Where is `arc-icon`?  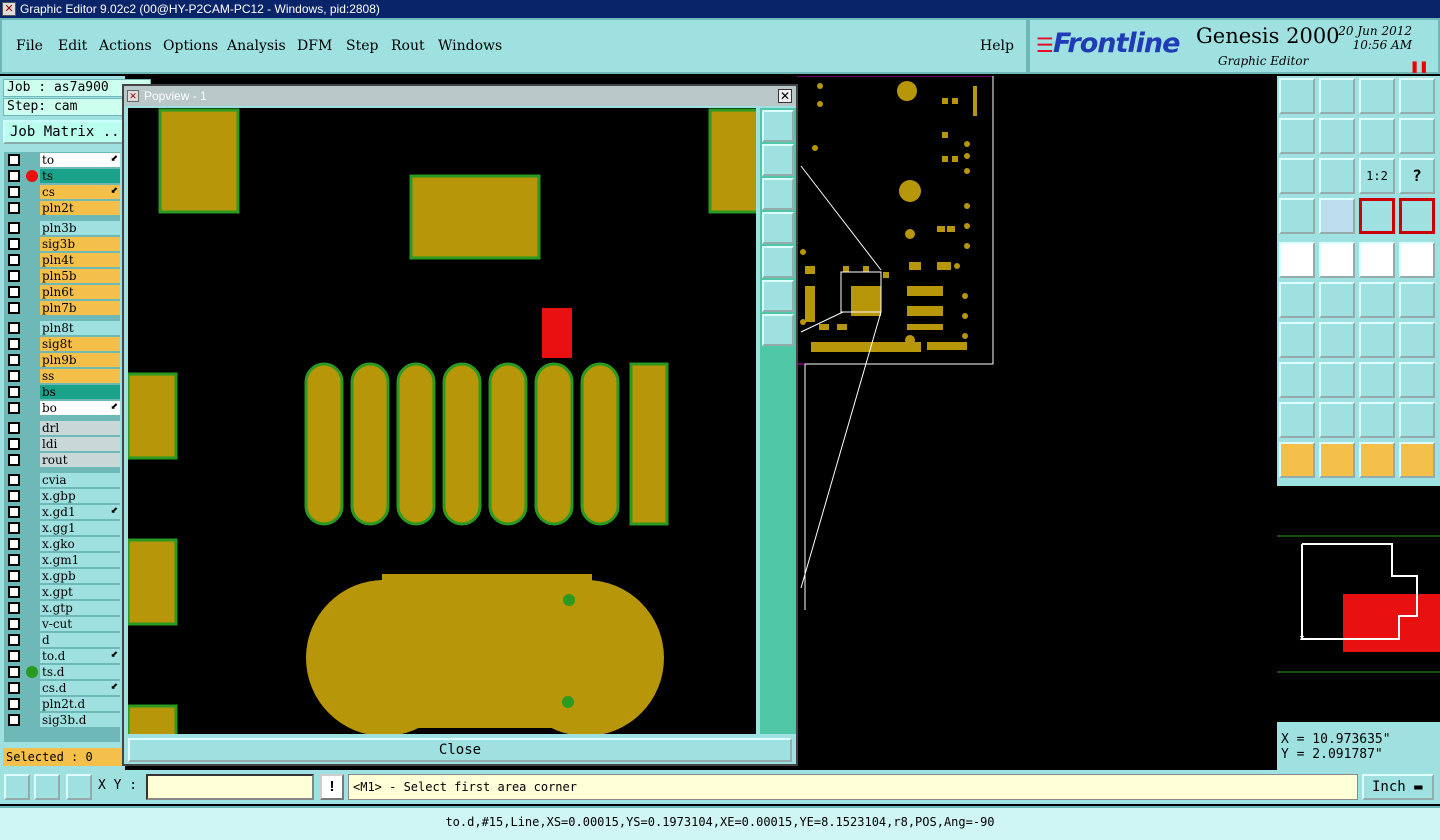
arc-icon is located at coordinates (1377, 340).